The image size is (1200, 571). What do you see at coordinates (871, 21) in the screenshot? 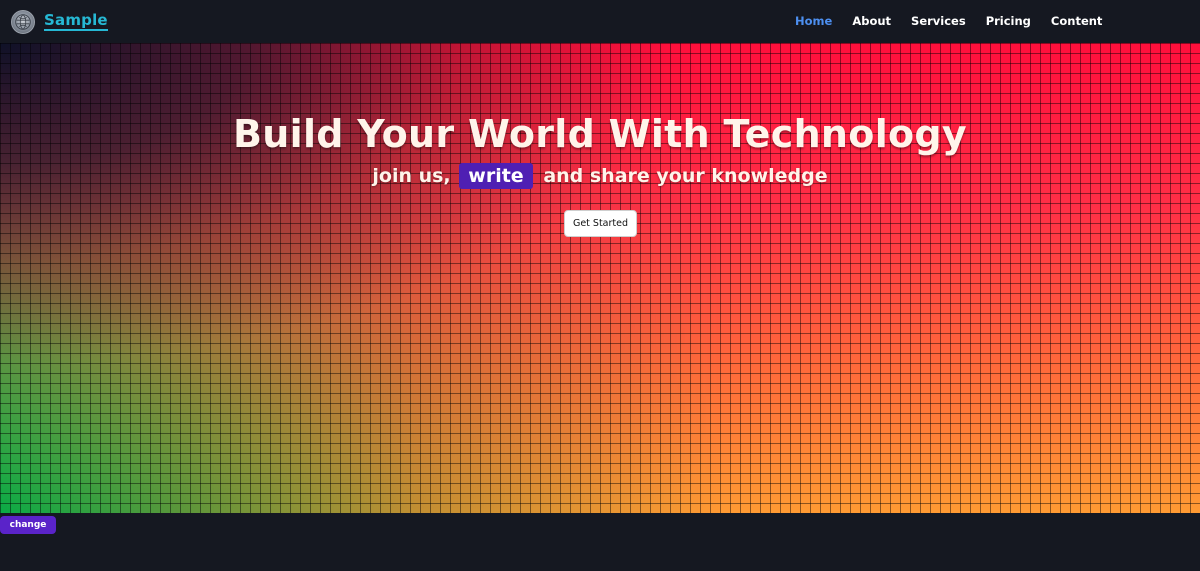
I see `nav-link-about: About` at bounding box center [871, 21].